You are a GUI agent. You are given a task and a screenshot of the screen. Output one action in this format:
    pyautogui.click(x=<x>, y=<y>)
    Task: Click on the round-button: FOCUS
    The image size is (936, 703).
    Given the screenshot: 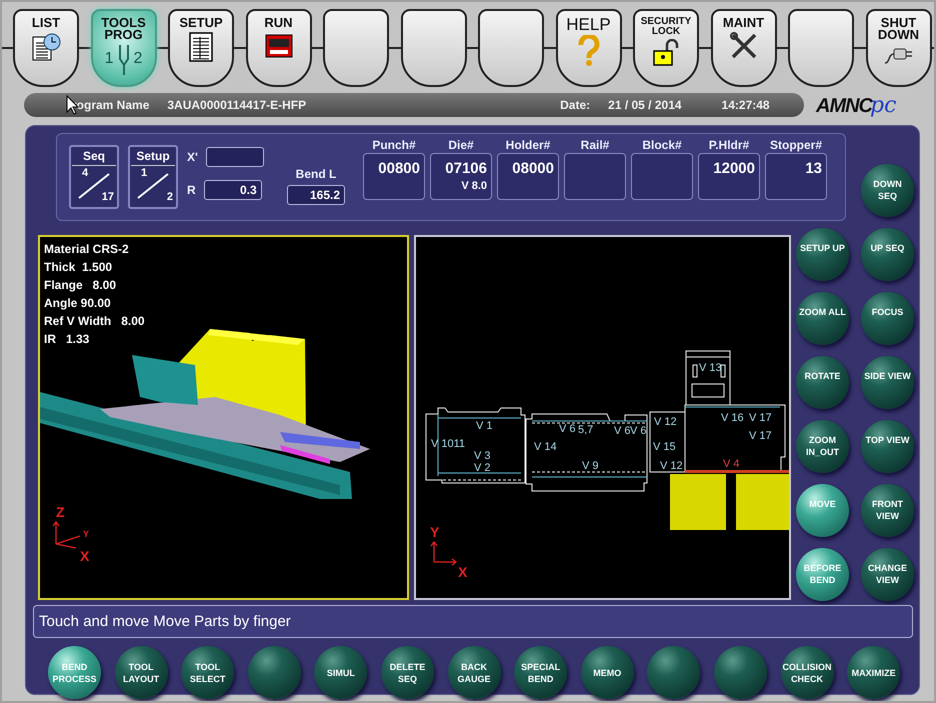 What is the action you would take?
    pyautogui.click(x=887, y=318)
    